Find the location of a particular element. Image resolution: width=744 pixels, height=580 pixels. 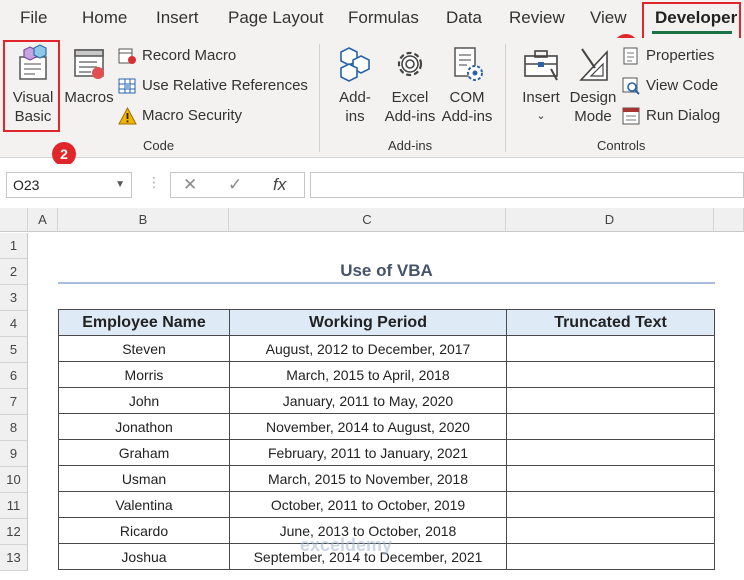

chevron-down-icon: ⌄ is located at coordinates (541, 116).